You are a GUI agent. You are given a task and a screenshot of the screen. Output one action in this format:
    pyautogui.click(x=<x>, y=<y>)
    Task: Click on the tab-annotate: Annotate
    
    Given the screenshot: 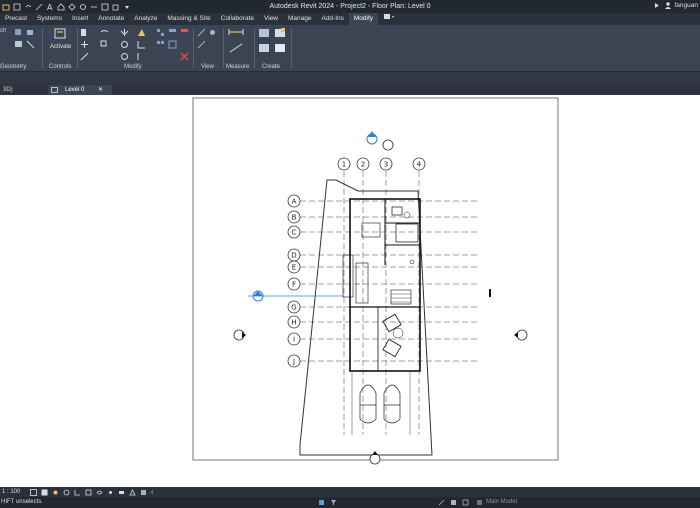 What is the action you would take?
    pyautogui.click(x=111, y=19)
    